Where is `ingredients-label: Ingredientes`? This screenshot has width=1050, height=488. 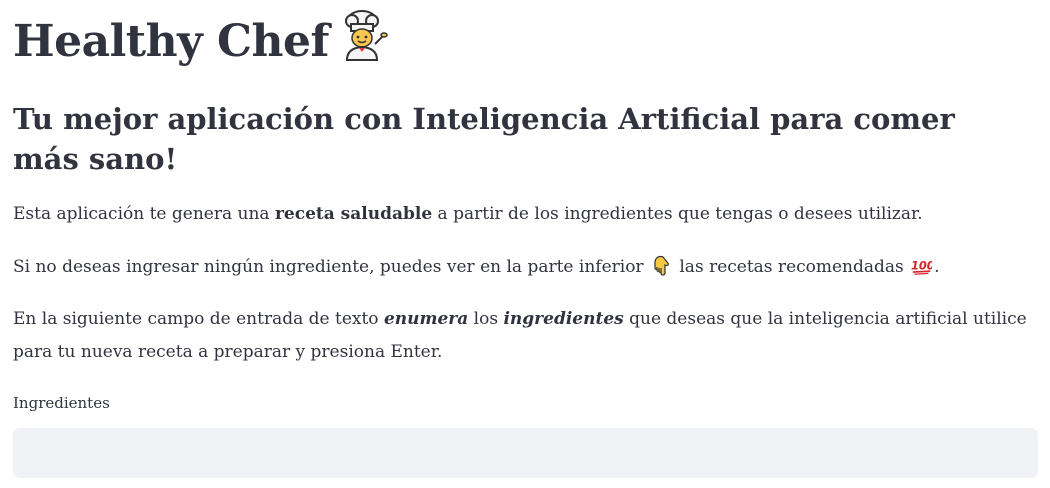 ingredients-label: Ingredientes is located at coordinates (61, 403).